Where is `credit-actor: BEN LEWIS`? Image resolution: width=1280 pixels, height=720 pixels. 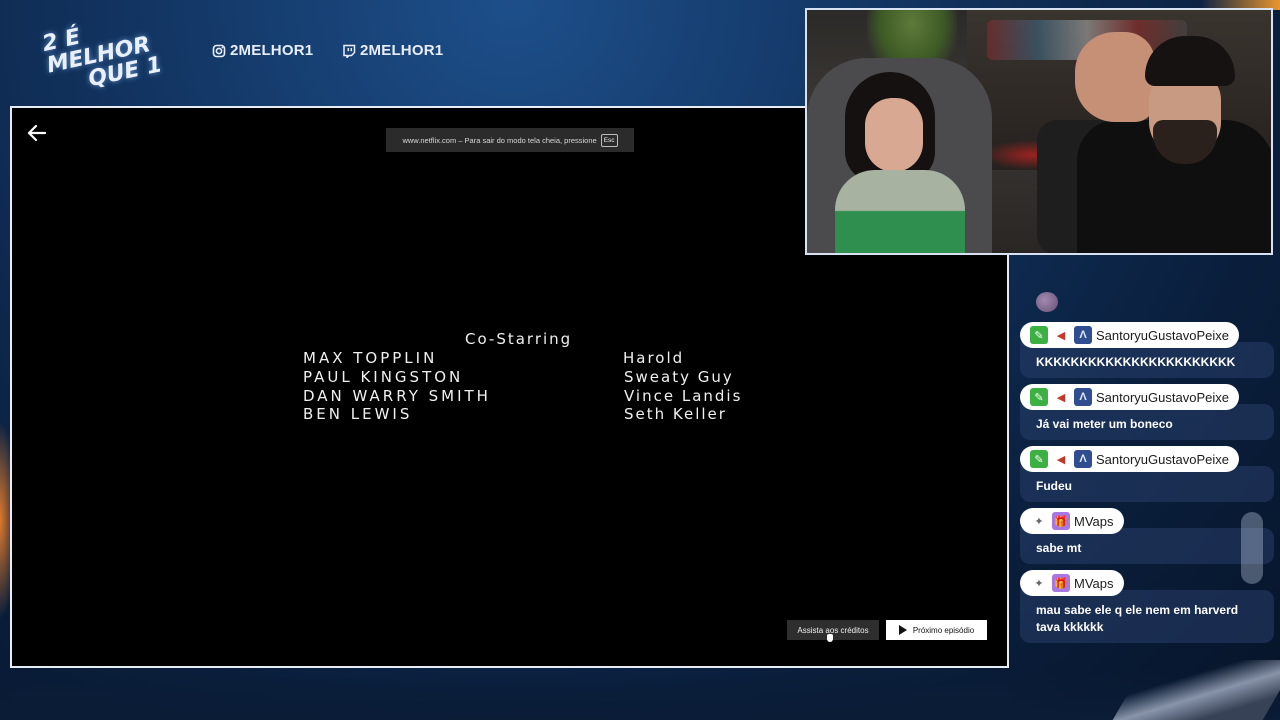
credit-actor: BEN LEWIS is located at coordinates (358, 414).